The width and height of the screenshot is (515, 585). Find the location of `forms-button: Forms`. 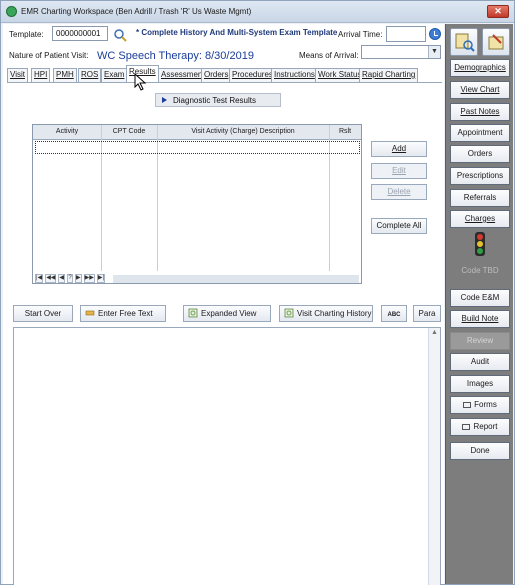

forms-button: Forms is located at coordinates (480, 405).